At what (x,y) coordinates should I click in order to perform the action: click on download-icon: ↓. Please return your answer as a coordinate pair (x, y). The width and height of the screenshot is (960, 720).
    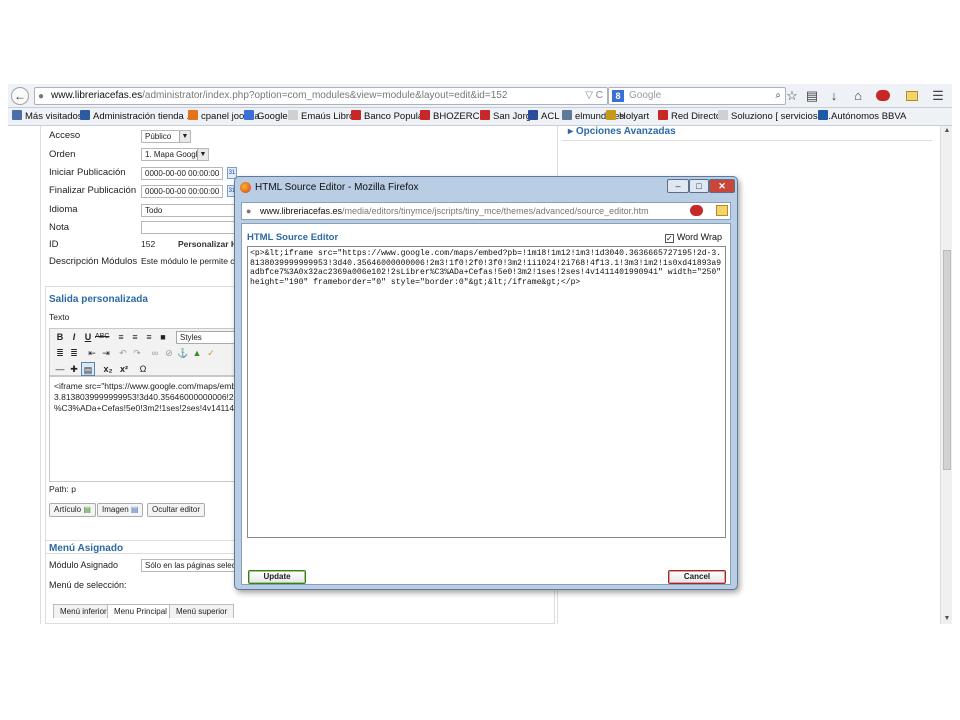
    Looking at the image, I should click on (834, 96).